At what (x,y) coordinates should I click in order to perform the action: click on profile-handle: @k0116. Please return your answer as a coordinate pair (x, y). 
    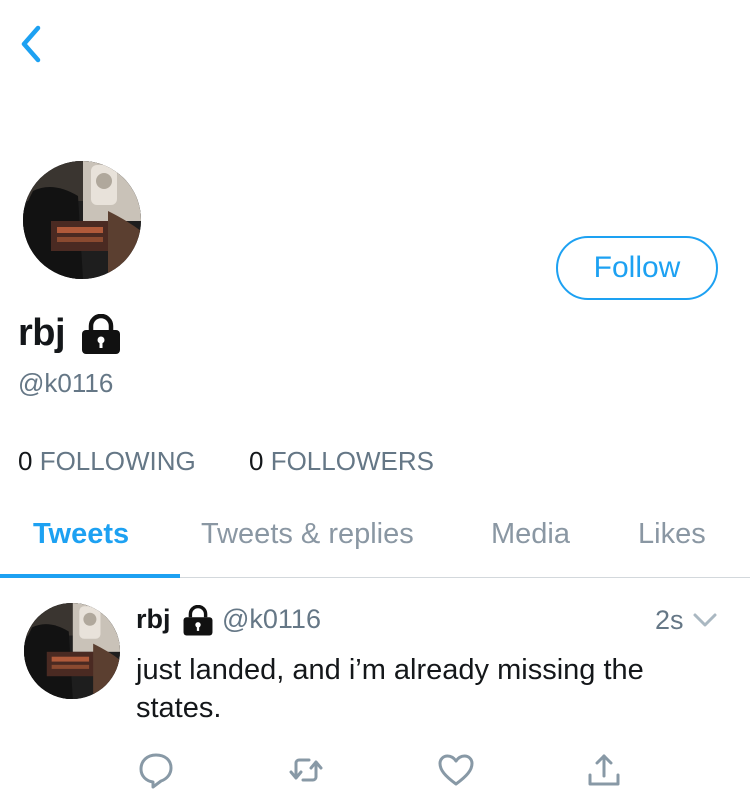
    Looking at the image, I should click on (66, 383).